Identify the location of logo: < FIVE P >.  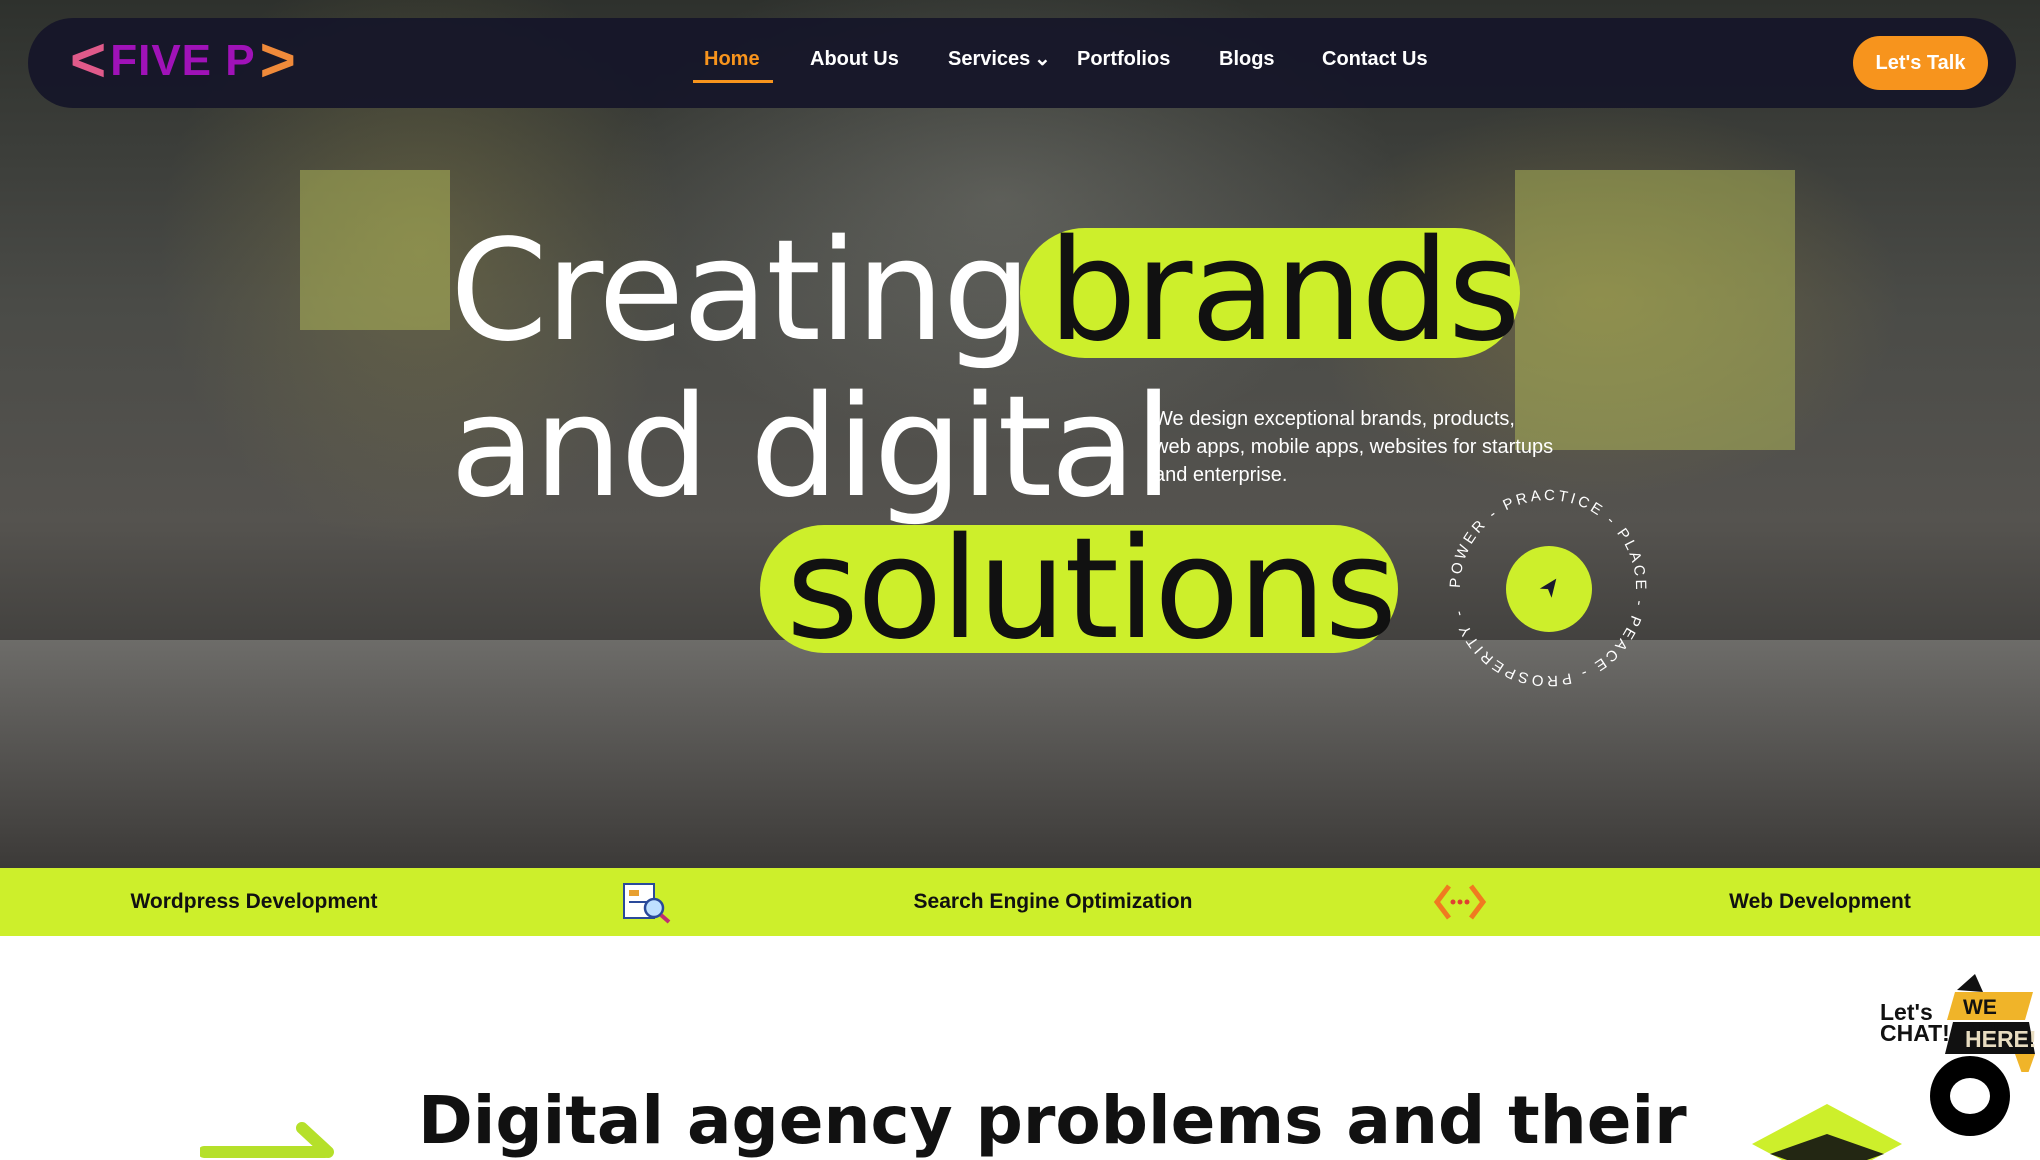
(183, 61).